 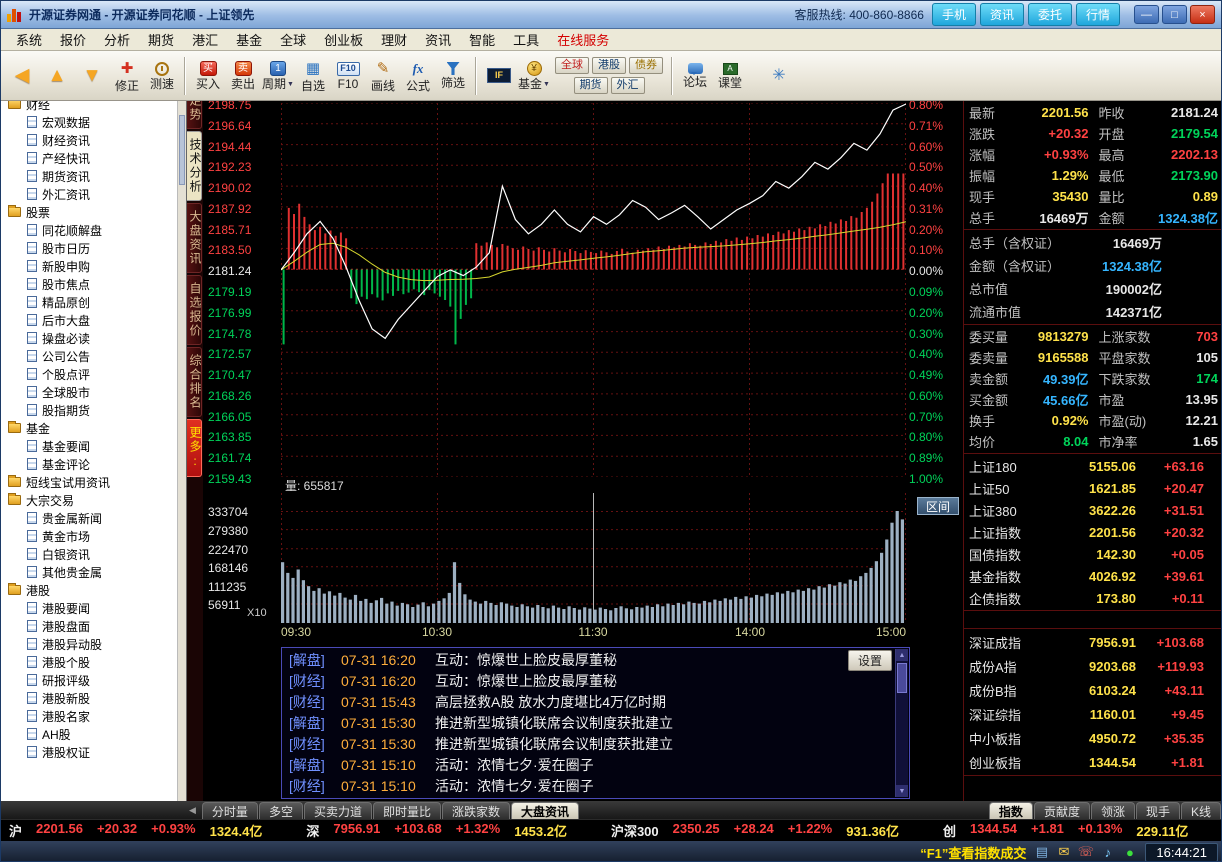 What do you see at coordinates (89, 392) in the screenshot?
I see `tree-item: 全球股市` at bounding box center [89, 392].